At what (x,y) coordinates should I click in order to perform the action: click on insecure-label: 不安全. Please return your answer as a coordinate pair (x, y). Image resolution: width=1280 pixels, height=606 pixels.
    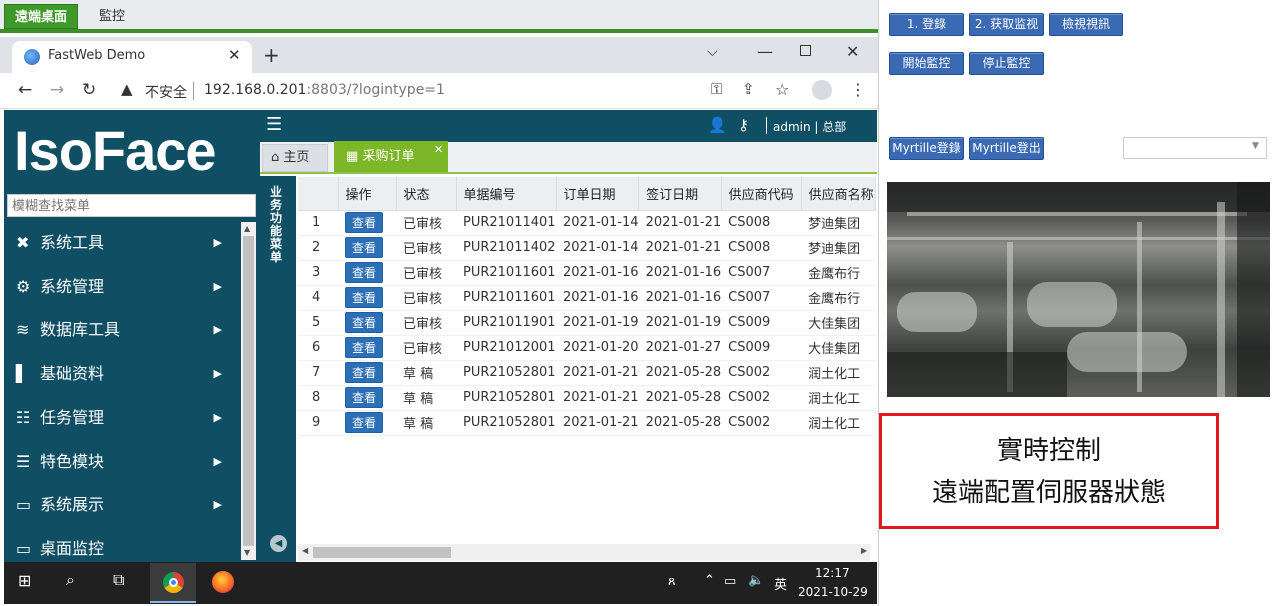
    Looking at the image, I should click on (166, 92).